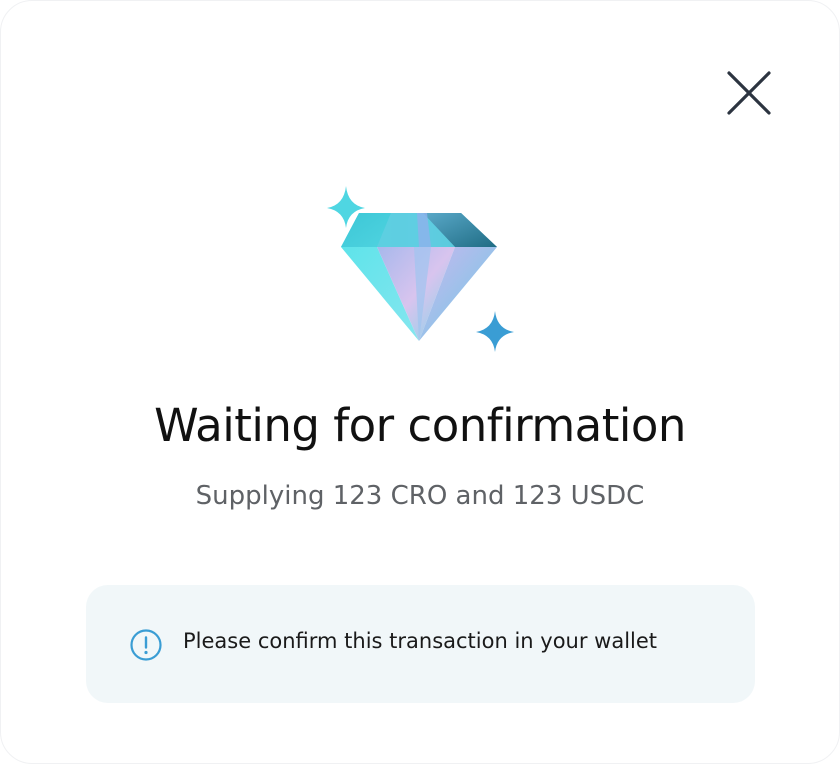  What do you see at coordinates (146, 645) in the screenshot?
I see `info-icon` at bounding box center [146, 645].